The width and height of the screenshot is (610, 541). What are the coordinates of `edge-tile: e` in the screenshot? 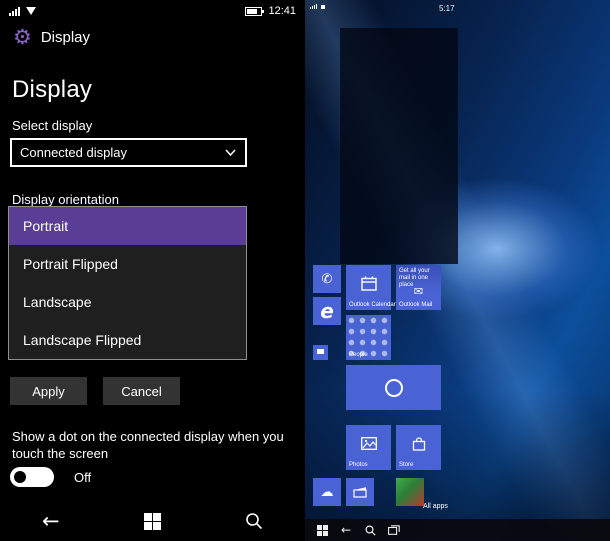 It's located at (327, 311).